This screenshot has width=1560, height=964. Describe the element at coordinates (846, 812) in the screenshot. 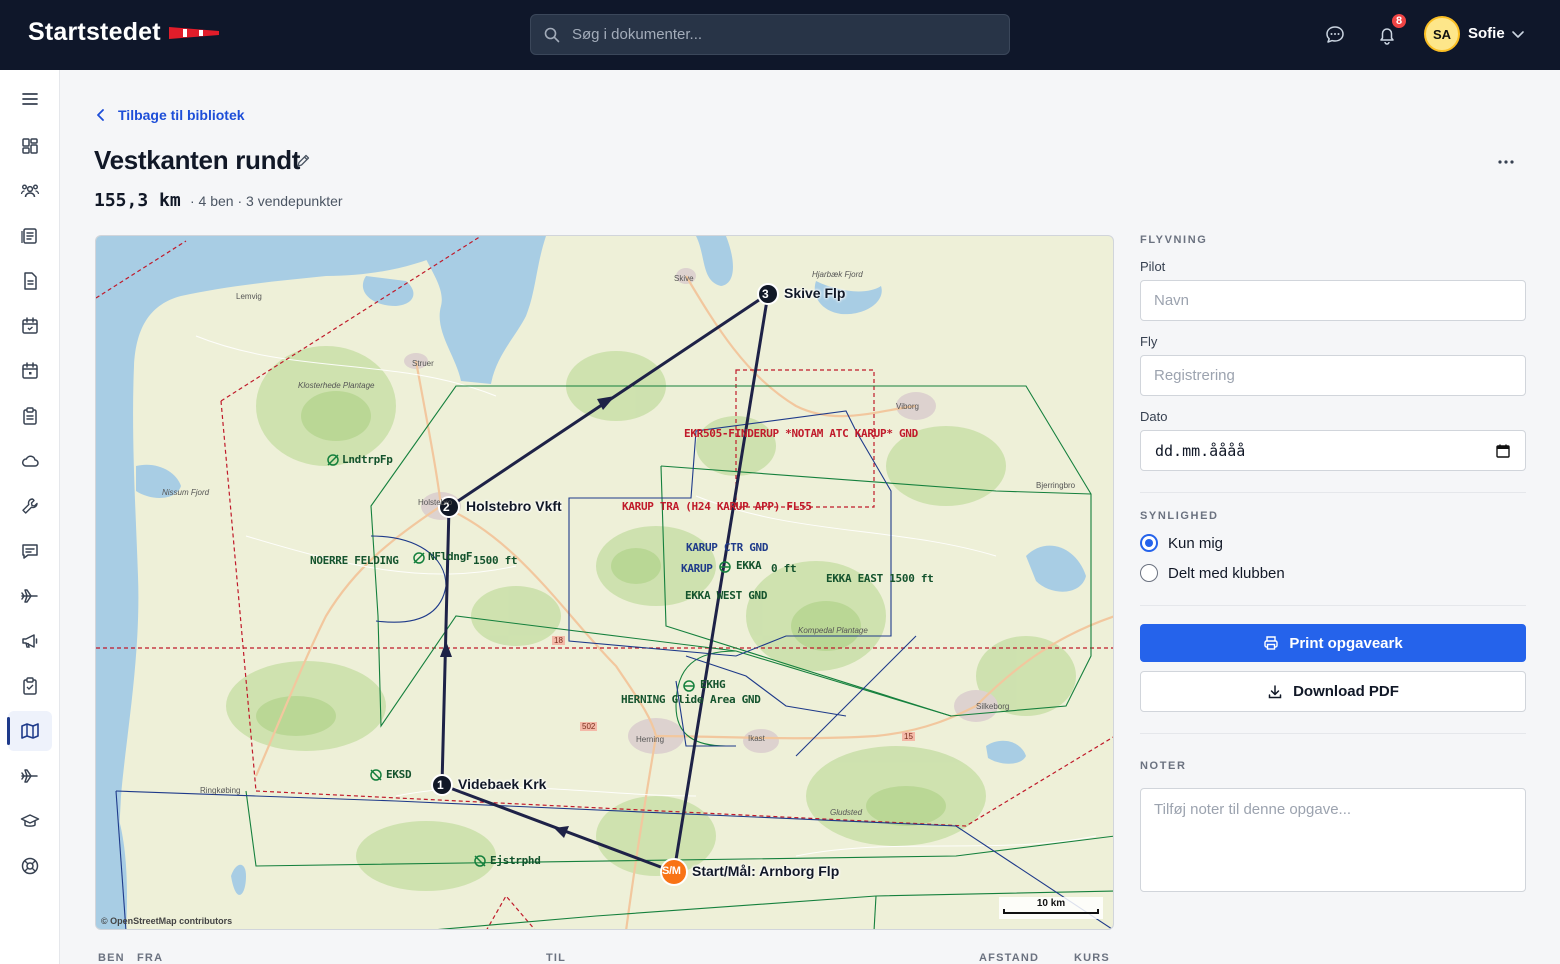

I see `town-label: Gludsted` at that location.